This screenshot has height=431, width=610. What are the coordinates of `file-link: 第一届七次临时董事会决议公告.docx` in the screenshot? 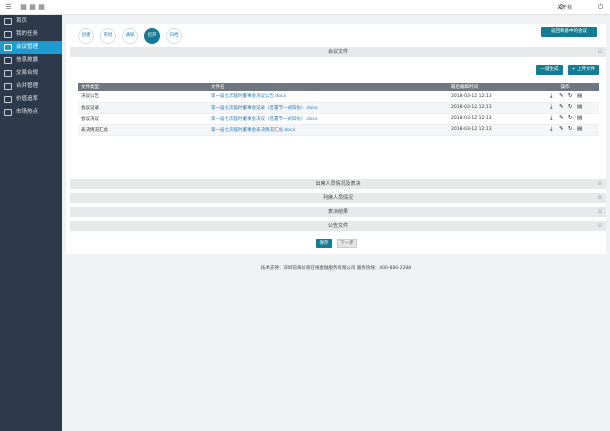 It's located at (328, 97).